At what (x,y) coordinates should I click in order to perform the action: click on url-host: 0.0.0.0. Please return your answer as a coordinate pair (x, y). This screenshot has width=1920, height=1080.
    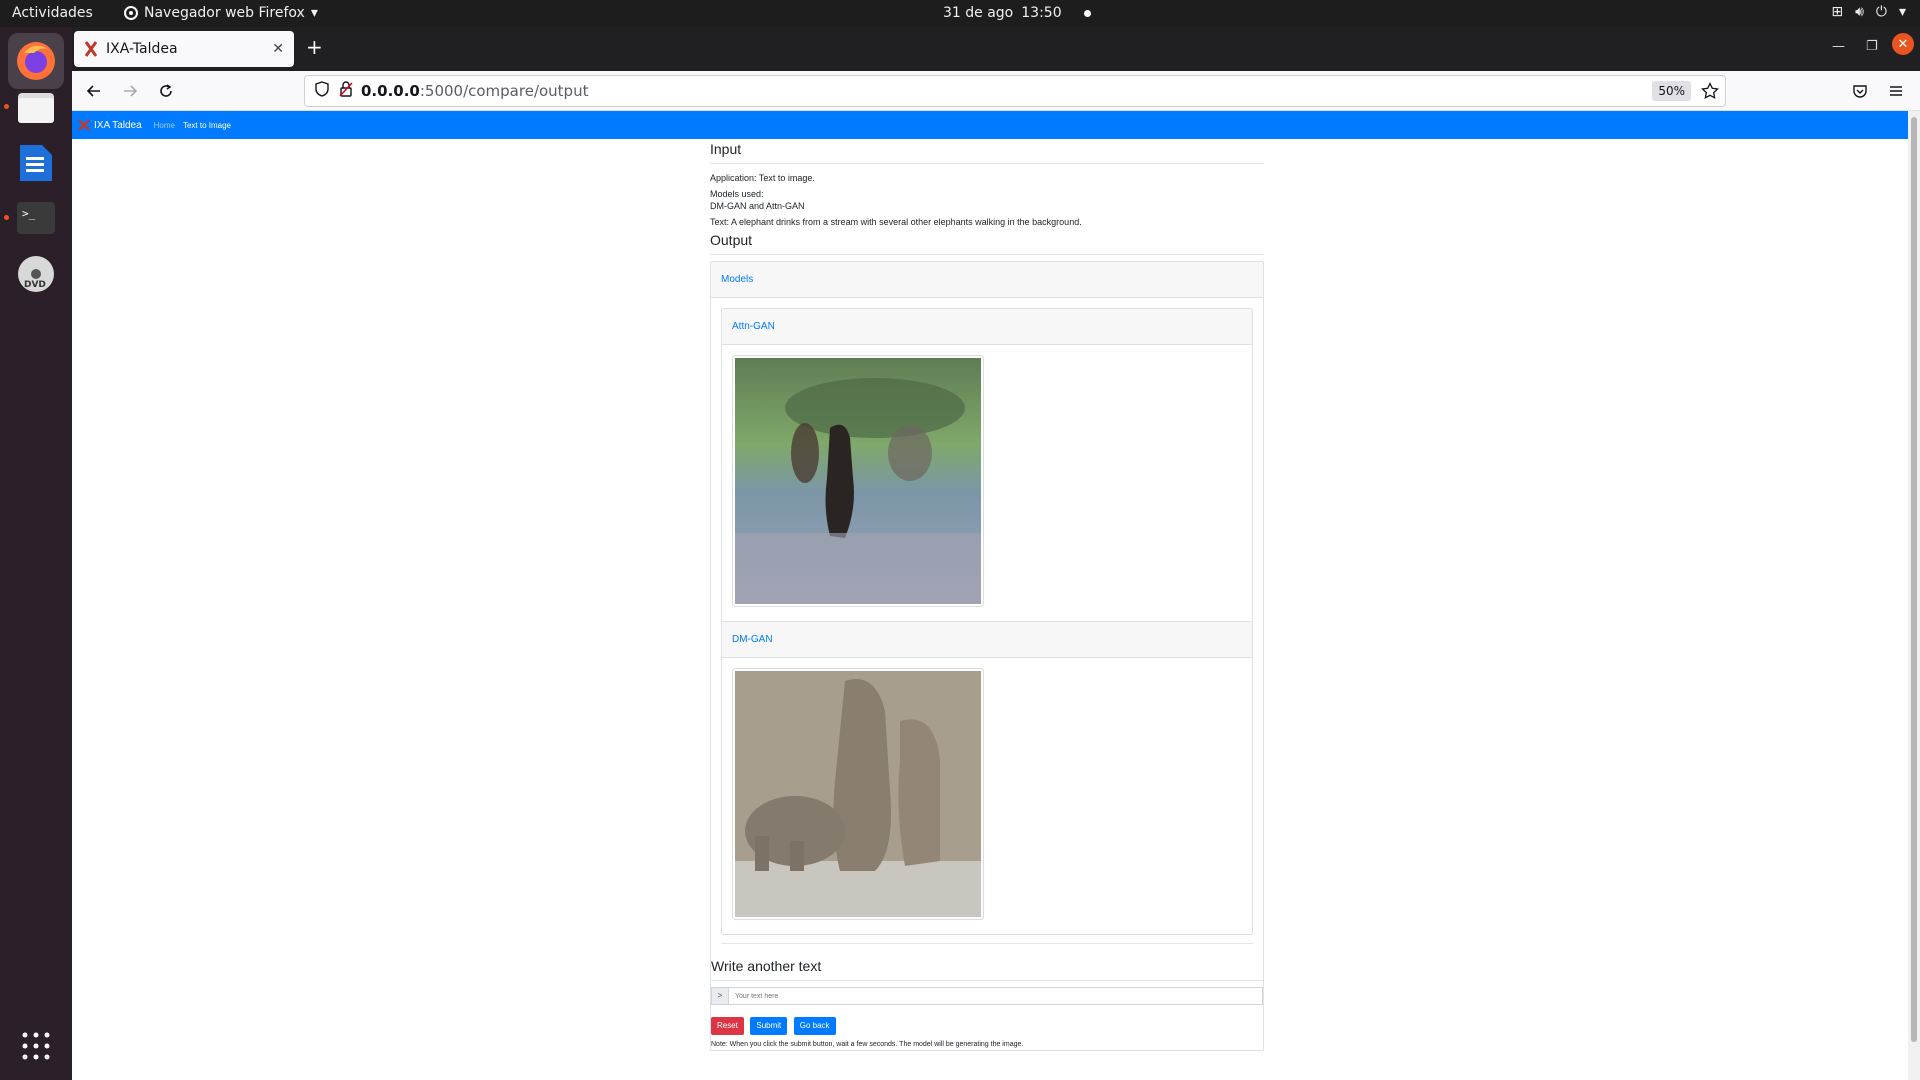
    Looking at the image, I should click on (390, 91).